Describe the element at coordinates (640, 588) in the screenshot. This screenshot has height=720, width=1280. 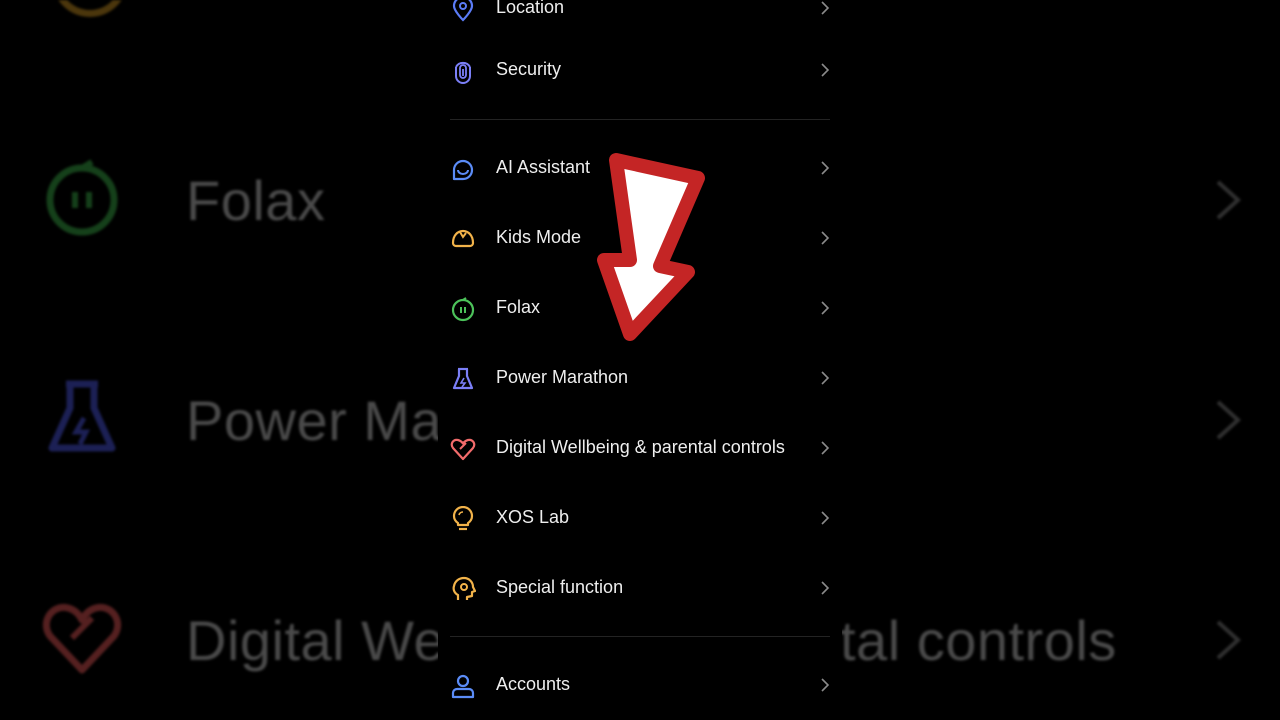
I see `settings-item-special-function: Special function` at that location.